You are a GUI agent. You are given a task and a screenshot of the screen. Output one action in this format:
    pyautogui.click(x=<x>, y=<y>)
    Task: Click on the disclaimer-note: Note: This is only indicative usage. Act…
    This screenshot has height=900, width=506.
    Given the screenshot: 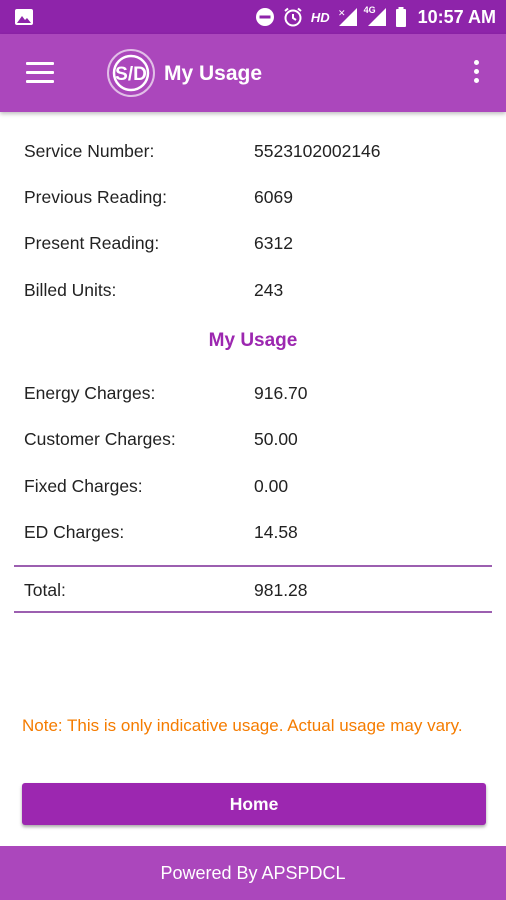 What is the action you would take?
    pyautogui.click(x=242, y=725)
    